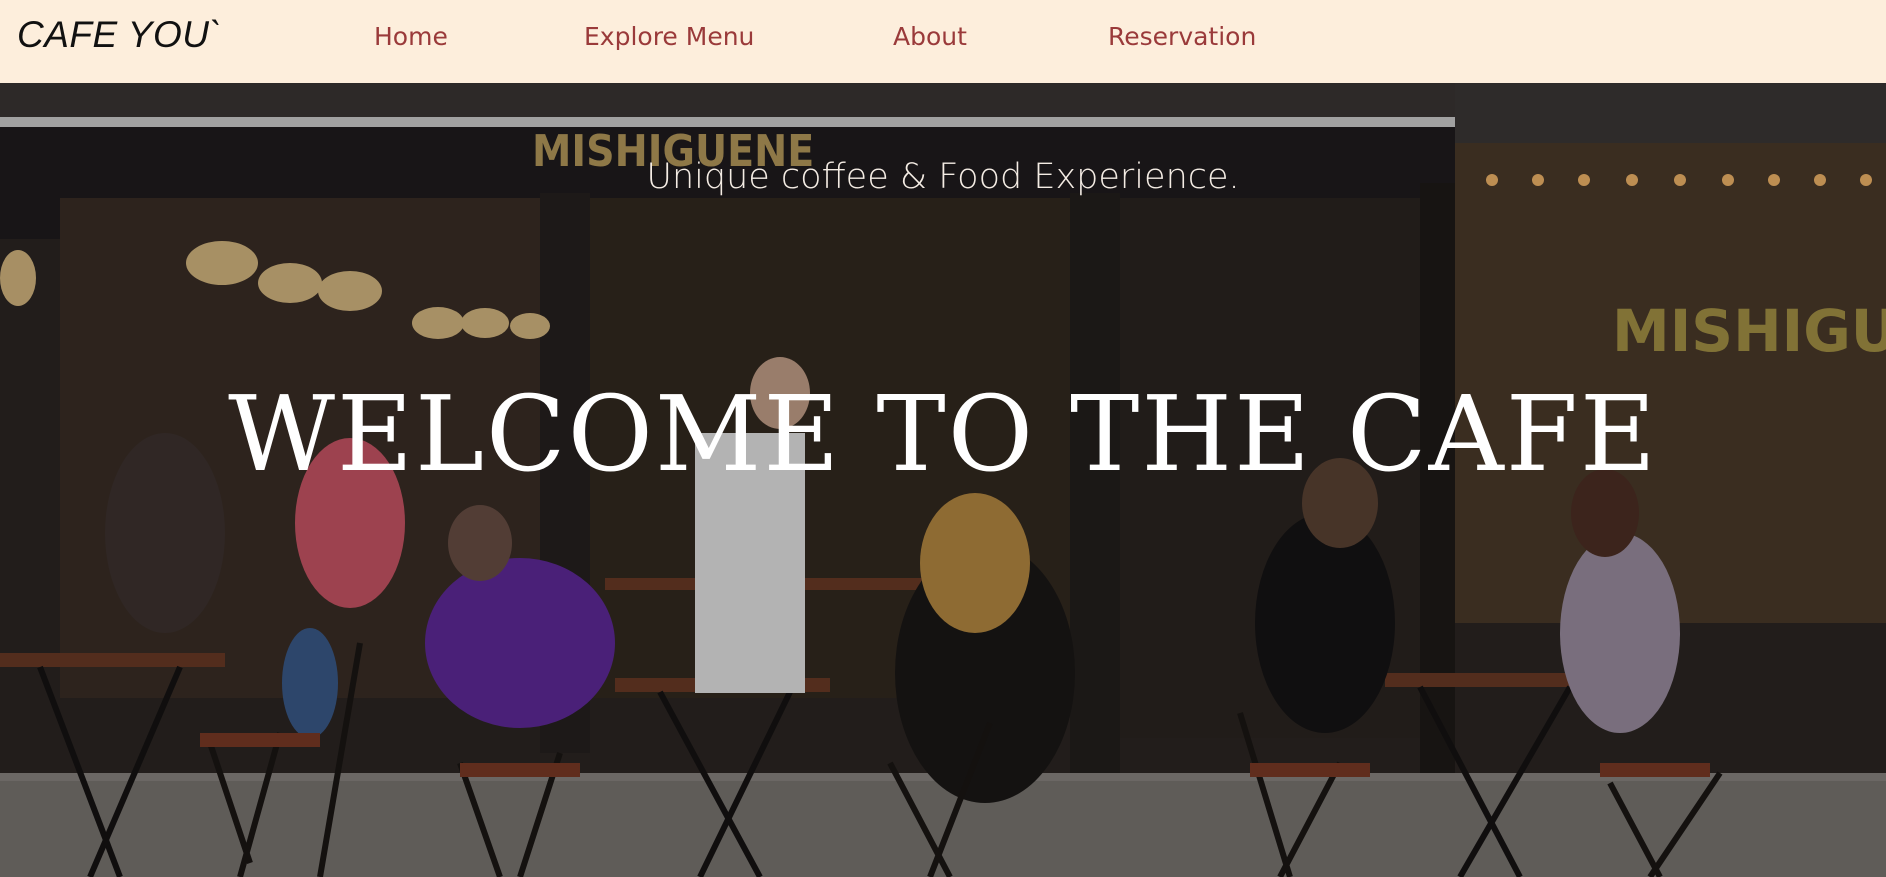 The width and height of the screenshot is (1886, 877). I want to click on nav-link-about: About, so click(930, 36).